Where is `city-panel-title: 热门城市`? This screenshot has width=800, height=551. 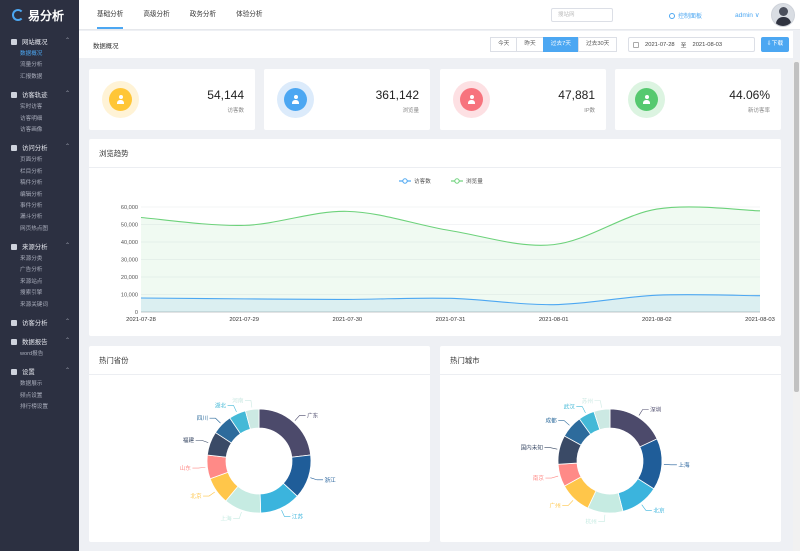
city-panel-title: 热门城市 is located at coordinates (610, 360).